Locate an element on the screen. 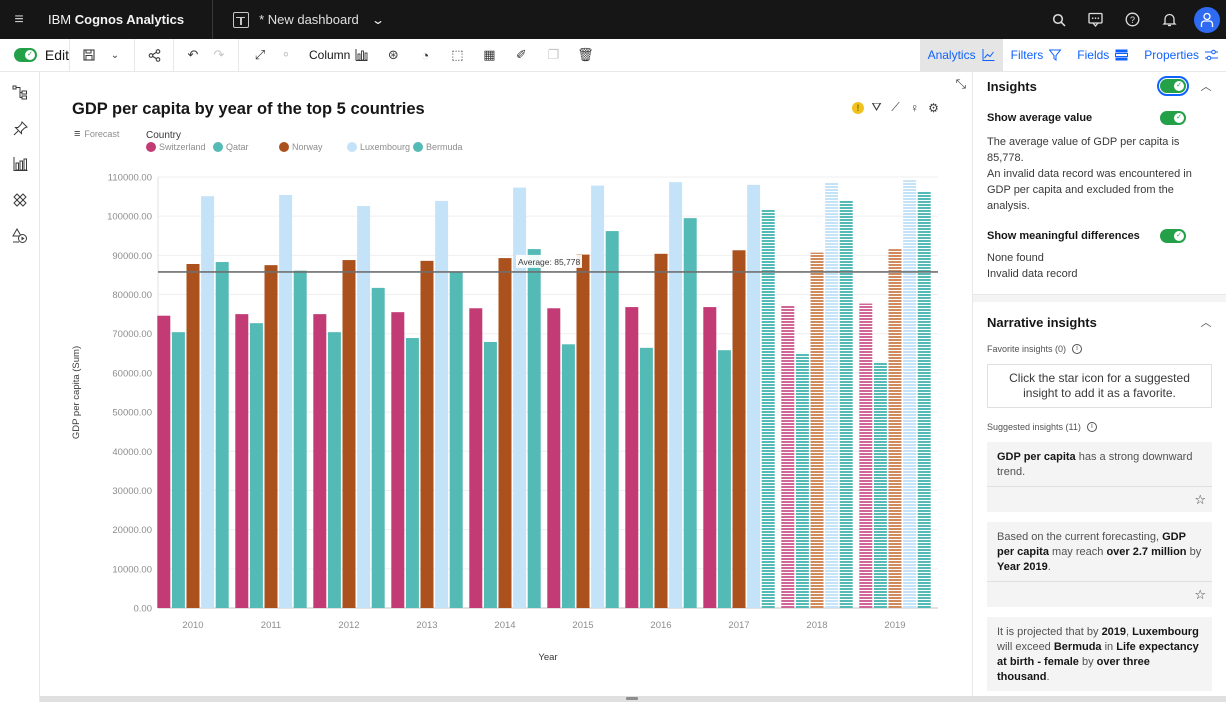  legend-item-luxembourg: Luxembourg is located at coordinates (378, 147).